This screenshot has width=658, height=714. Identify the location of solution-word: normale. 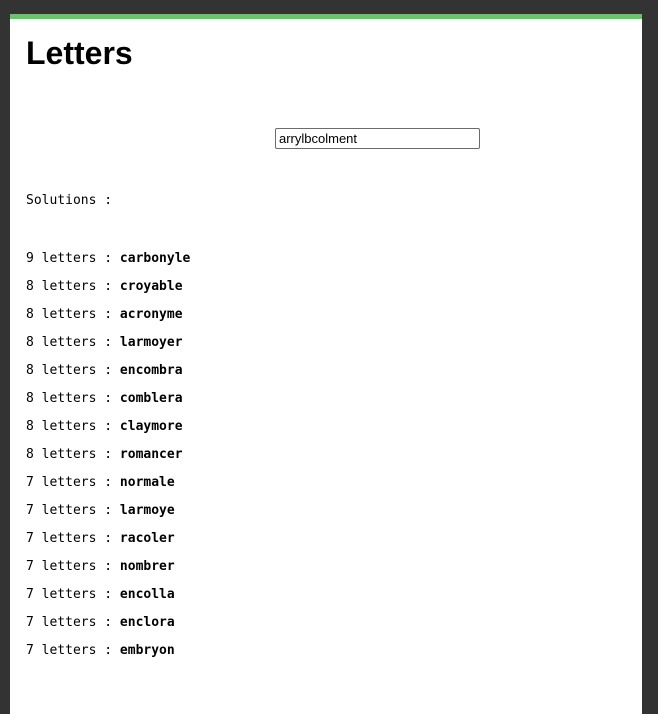
(147, 482).